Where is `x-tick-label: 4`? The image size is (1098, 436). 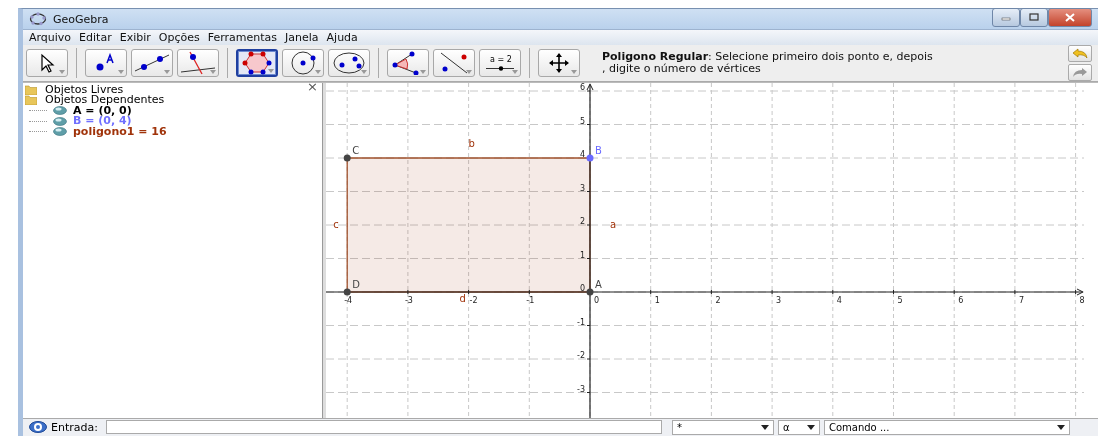 x-tick-label: 4 is located at coordinates (839, 300).